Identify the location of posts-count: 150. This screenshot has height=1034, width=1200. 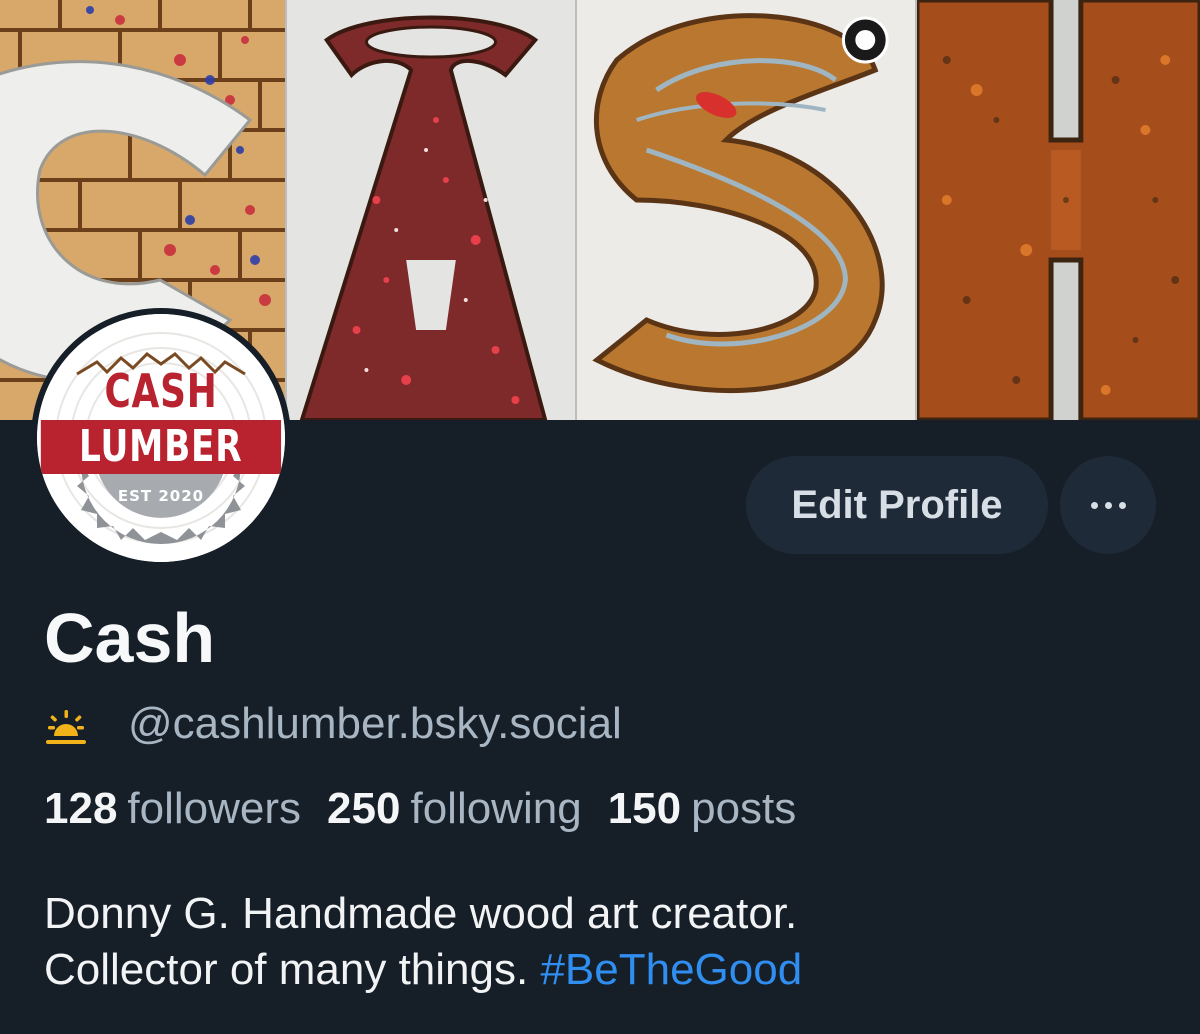
(644, 808).